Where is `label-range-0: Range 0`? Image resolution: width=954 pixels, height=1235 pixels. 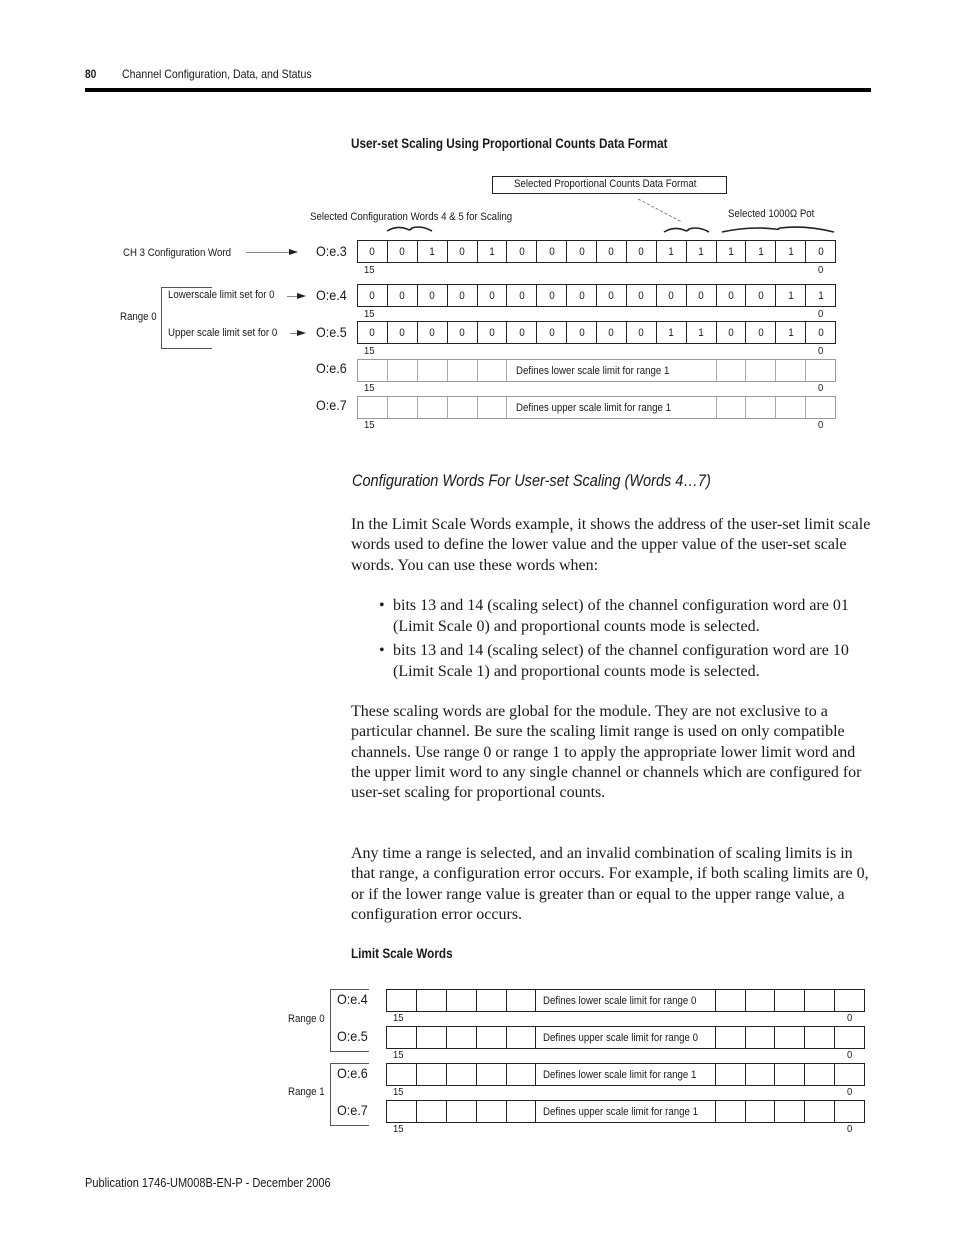 label-range-0: Range 0 is located at coordinates (306, 1019).